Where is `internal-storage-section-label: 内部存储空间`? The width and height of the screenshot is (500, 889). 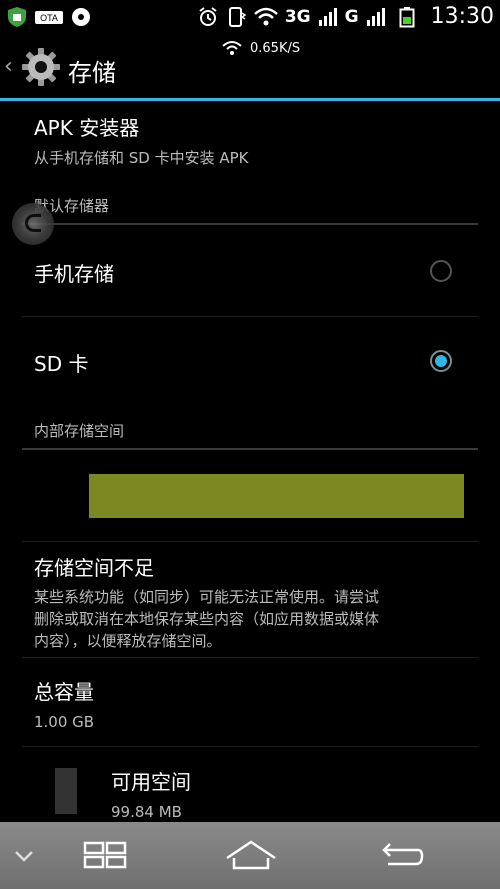 internal-storage-section-label: 内部存储空间 is located at coordinates (79, 431).